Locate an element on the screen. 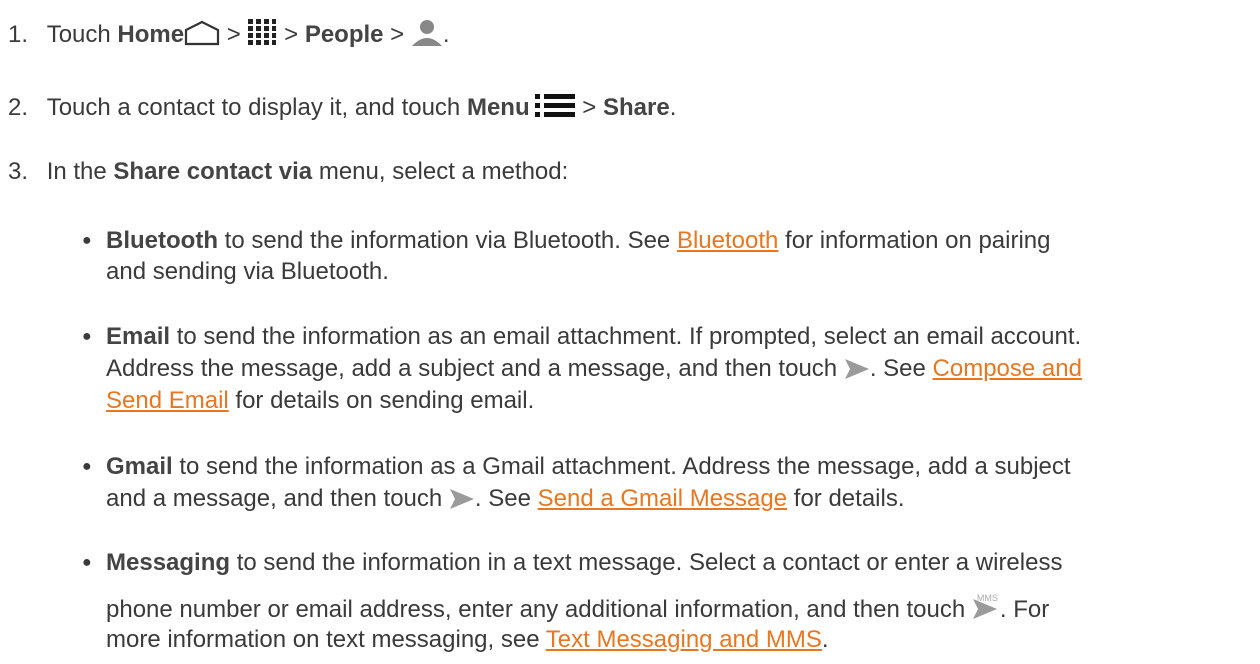  bluetooth-link: Bluetooth is located at coordinates (727, 240).